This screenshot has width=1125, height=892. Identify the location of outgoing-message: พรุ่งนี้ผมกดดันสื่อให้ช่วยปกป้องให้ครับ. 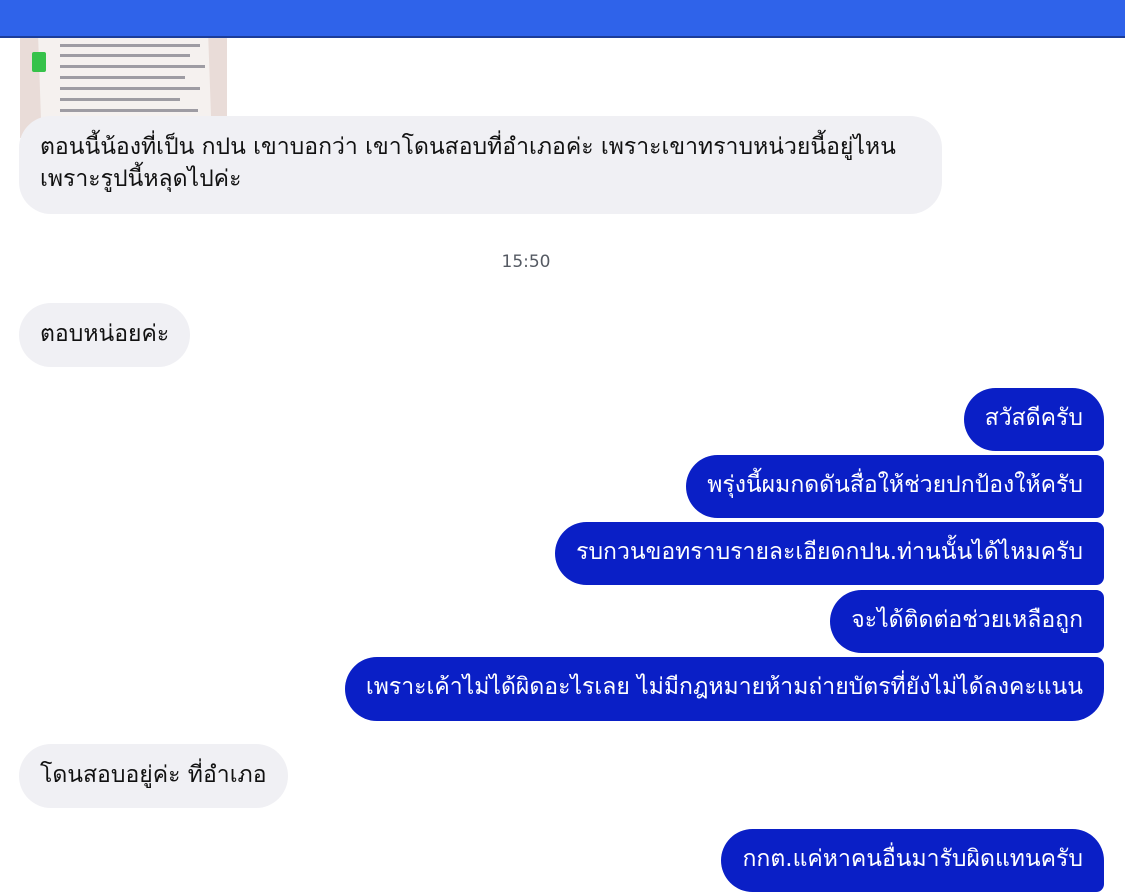
(895, 486).